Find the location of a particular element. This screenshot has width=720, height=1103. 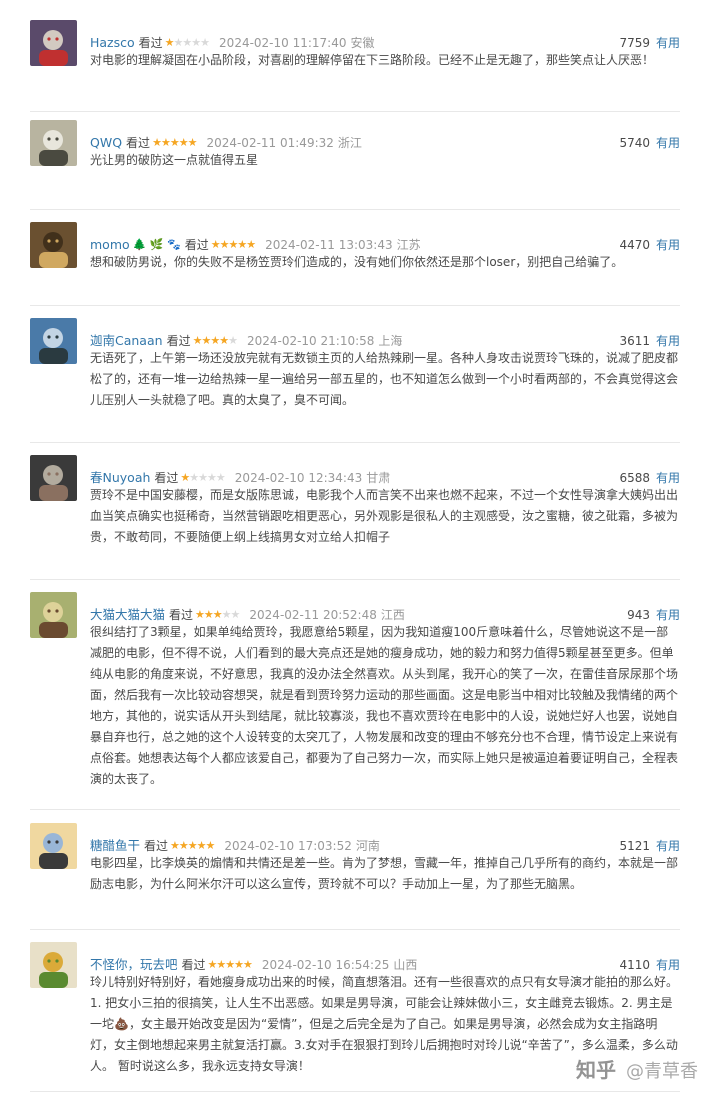

vote-count: 4110 is located at coordinates (634, 965).